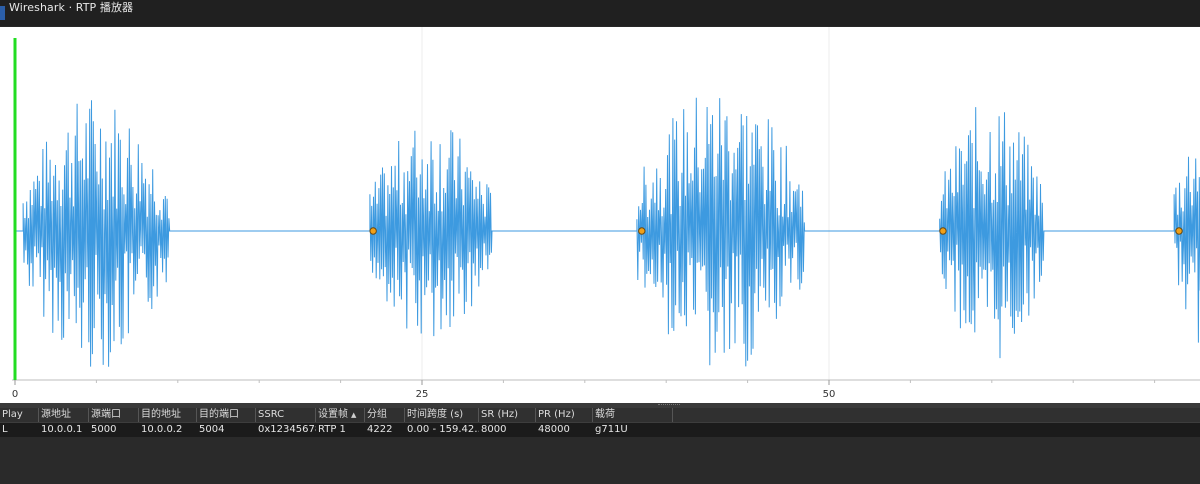 Image resolution: width=1200 pixels, height=484 pixels. I want to click on column-header-destination-address: 目的地址, so click(168, 415).